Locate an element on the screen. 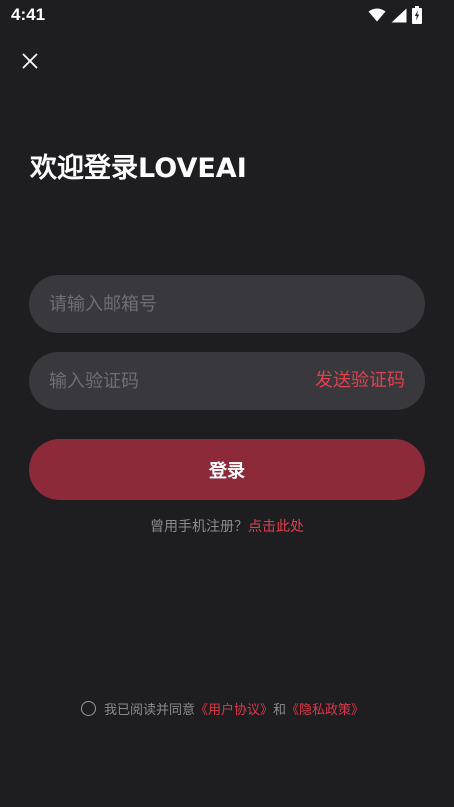  signal-icon is located at coordinates (399, 15).